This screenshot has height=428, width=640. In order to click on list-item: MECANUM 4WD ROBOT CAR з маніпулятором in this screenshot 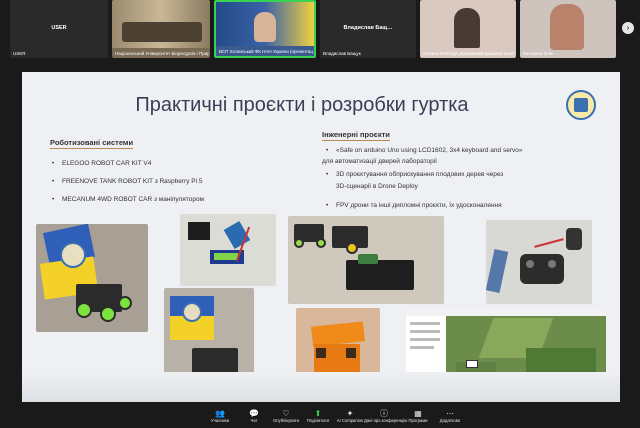, I will do `click(128, 199)`.